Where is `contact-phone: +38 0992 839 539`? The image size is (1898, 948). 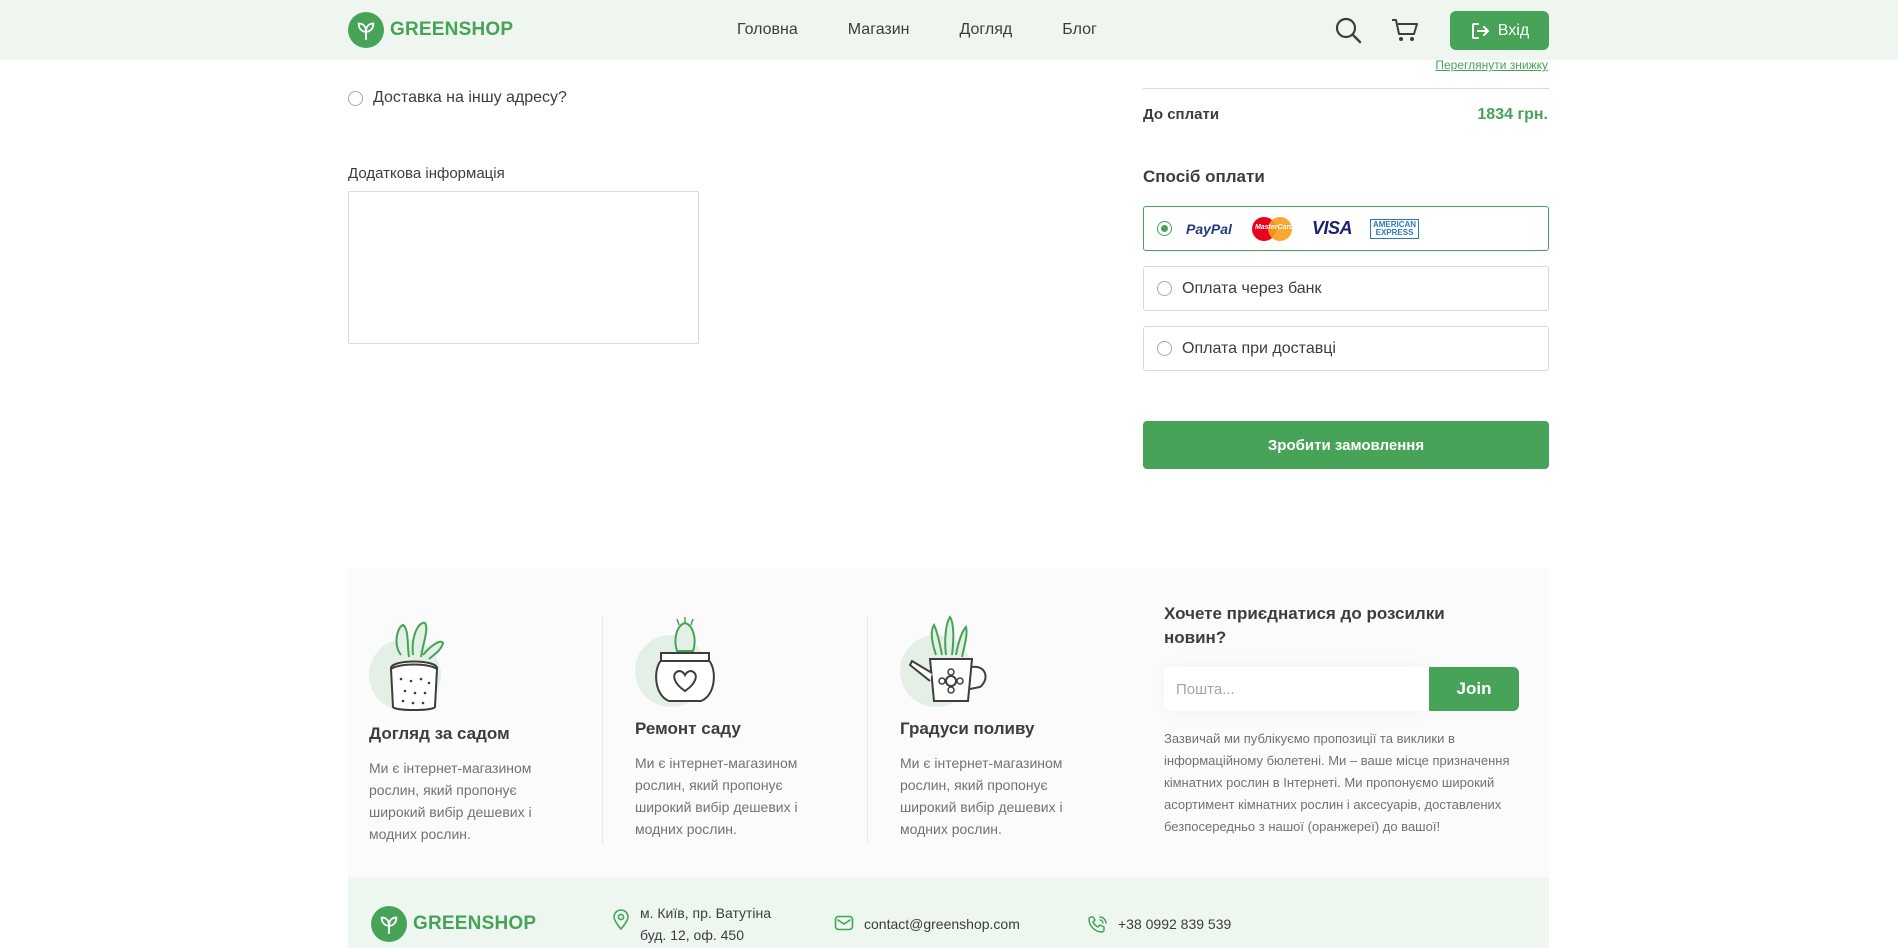 contact-phone: +38 0992 839 539 is located at coordinates (1159, 924).